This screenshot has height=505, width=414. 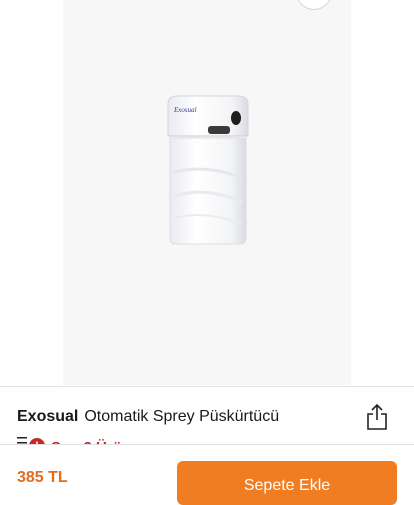 I want to click on purchase-bar: 385 TL Sepete Ekle, so click(x=207, y=474).